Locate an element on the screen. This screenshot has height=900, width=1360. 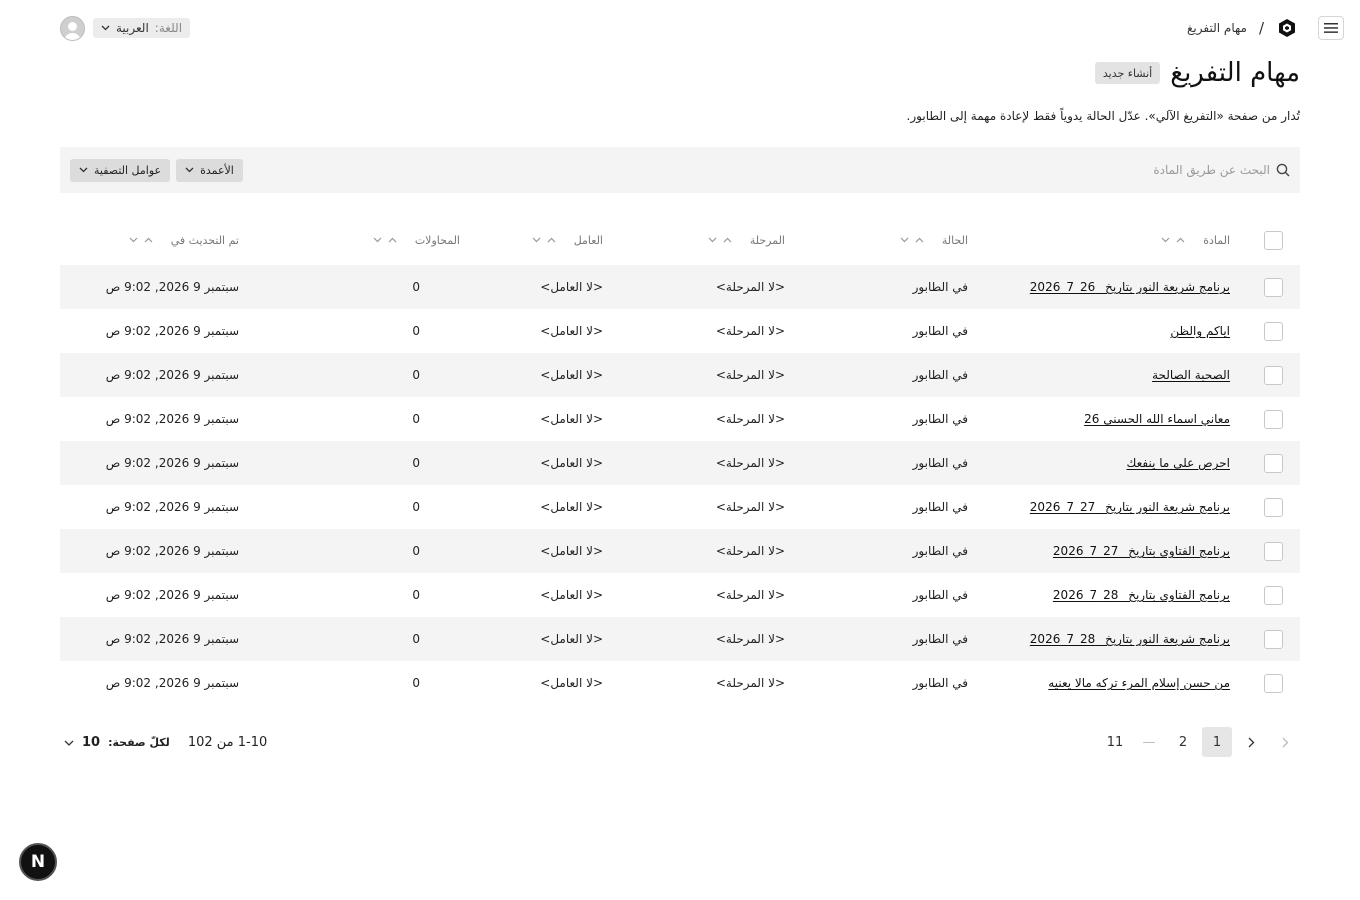
material-link: معاني اسماء الله الحسنى 26 is located at coordinates (1157, 419).